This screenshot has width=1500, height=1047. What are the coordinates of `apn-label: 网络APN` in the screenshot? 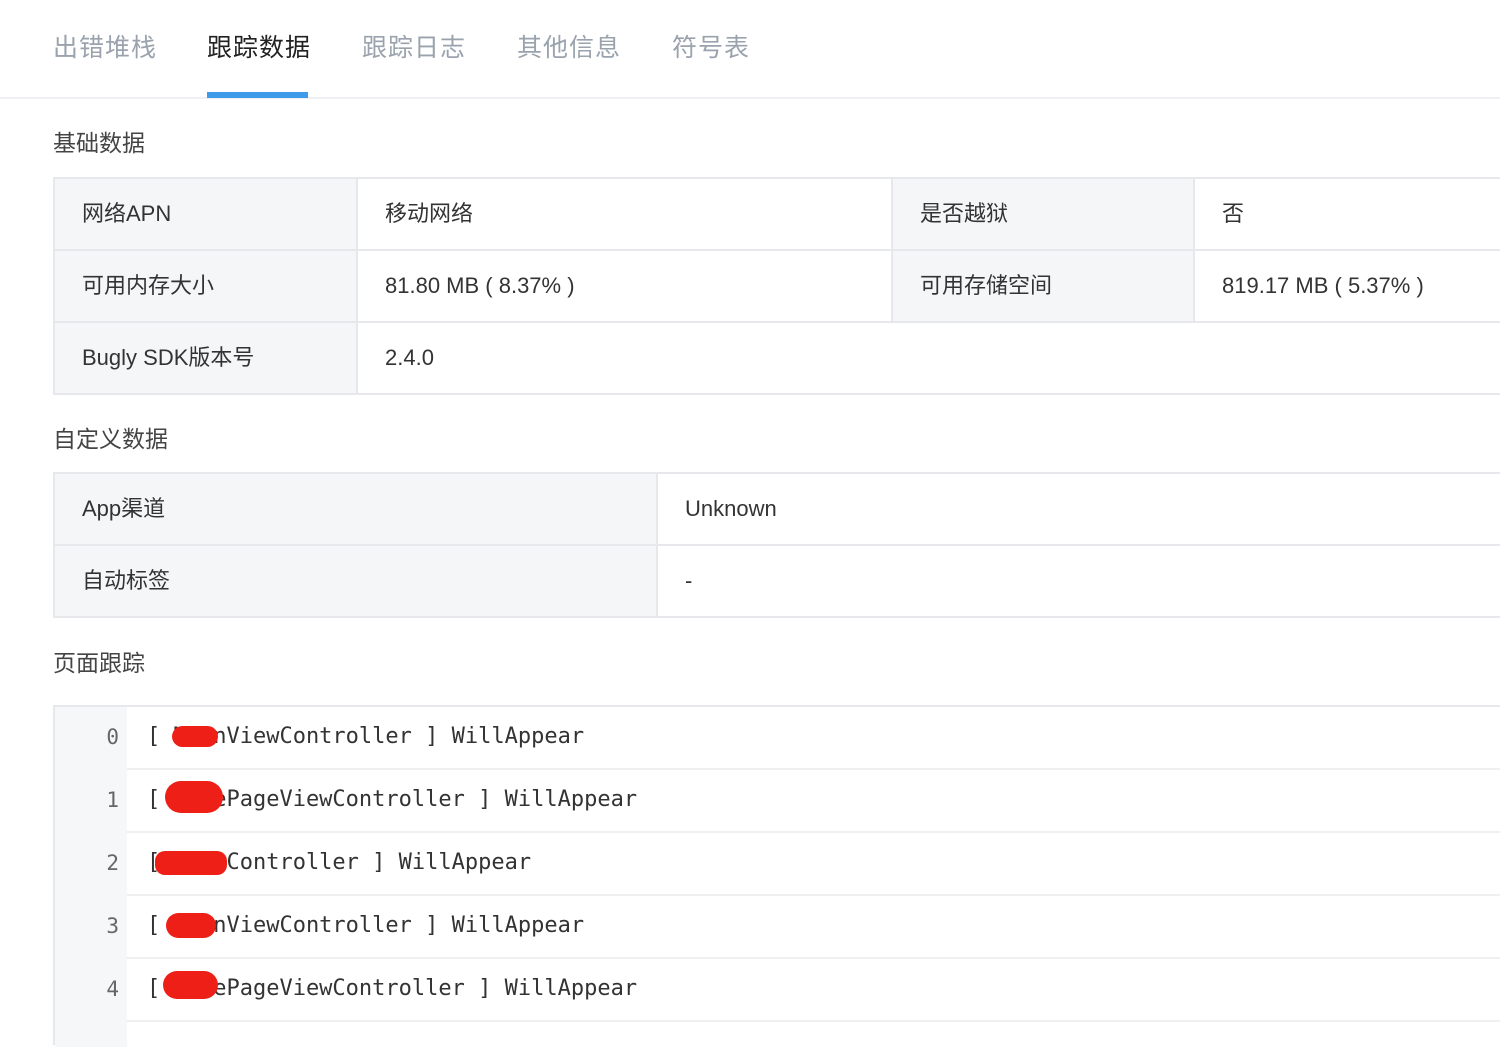 It's located at (206, 214).